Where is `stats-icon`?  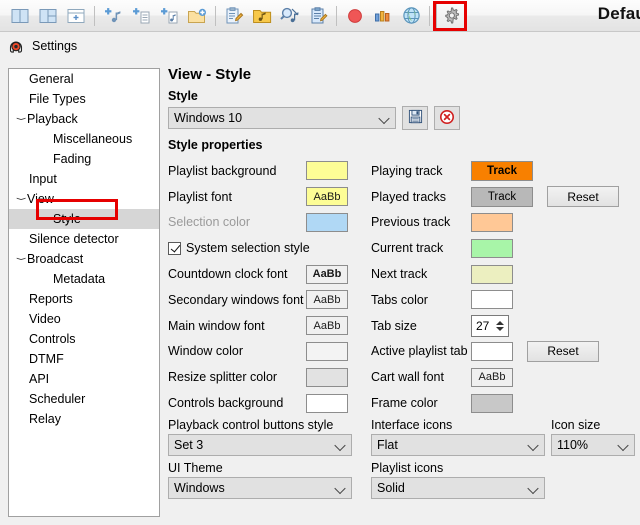
stats-icon is located at coordinates (383, 16).